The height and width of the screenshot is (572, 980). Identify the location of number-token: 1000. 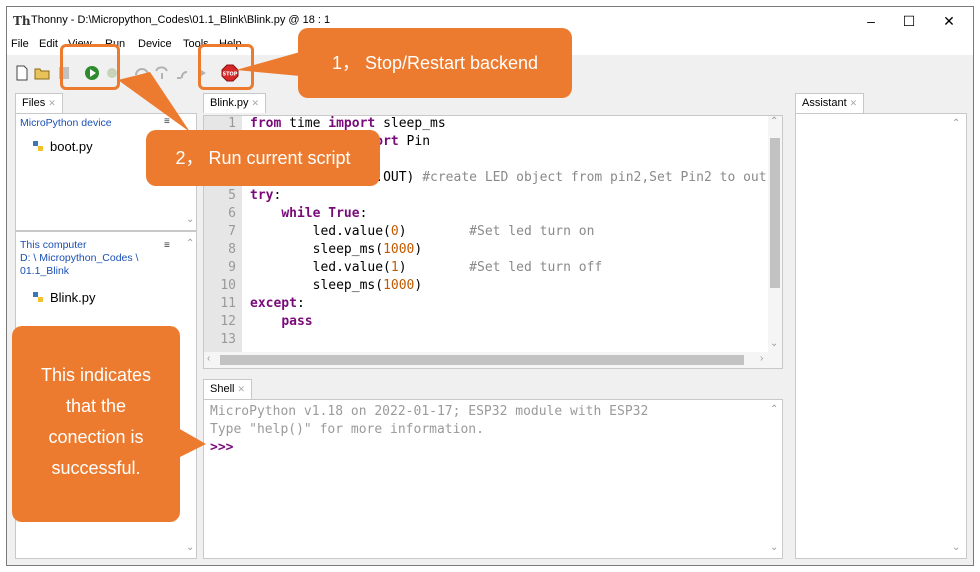
(399, 249).